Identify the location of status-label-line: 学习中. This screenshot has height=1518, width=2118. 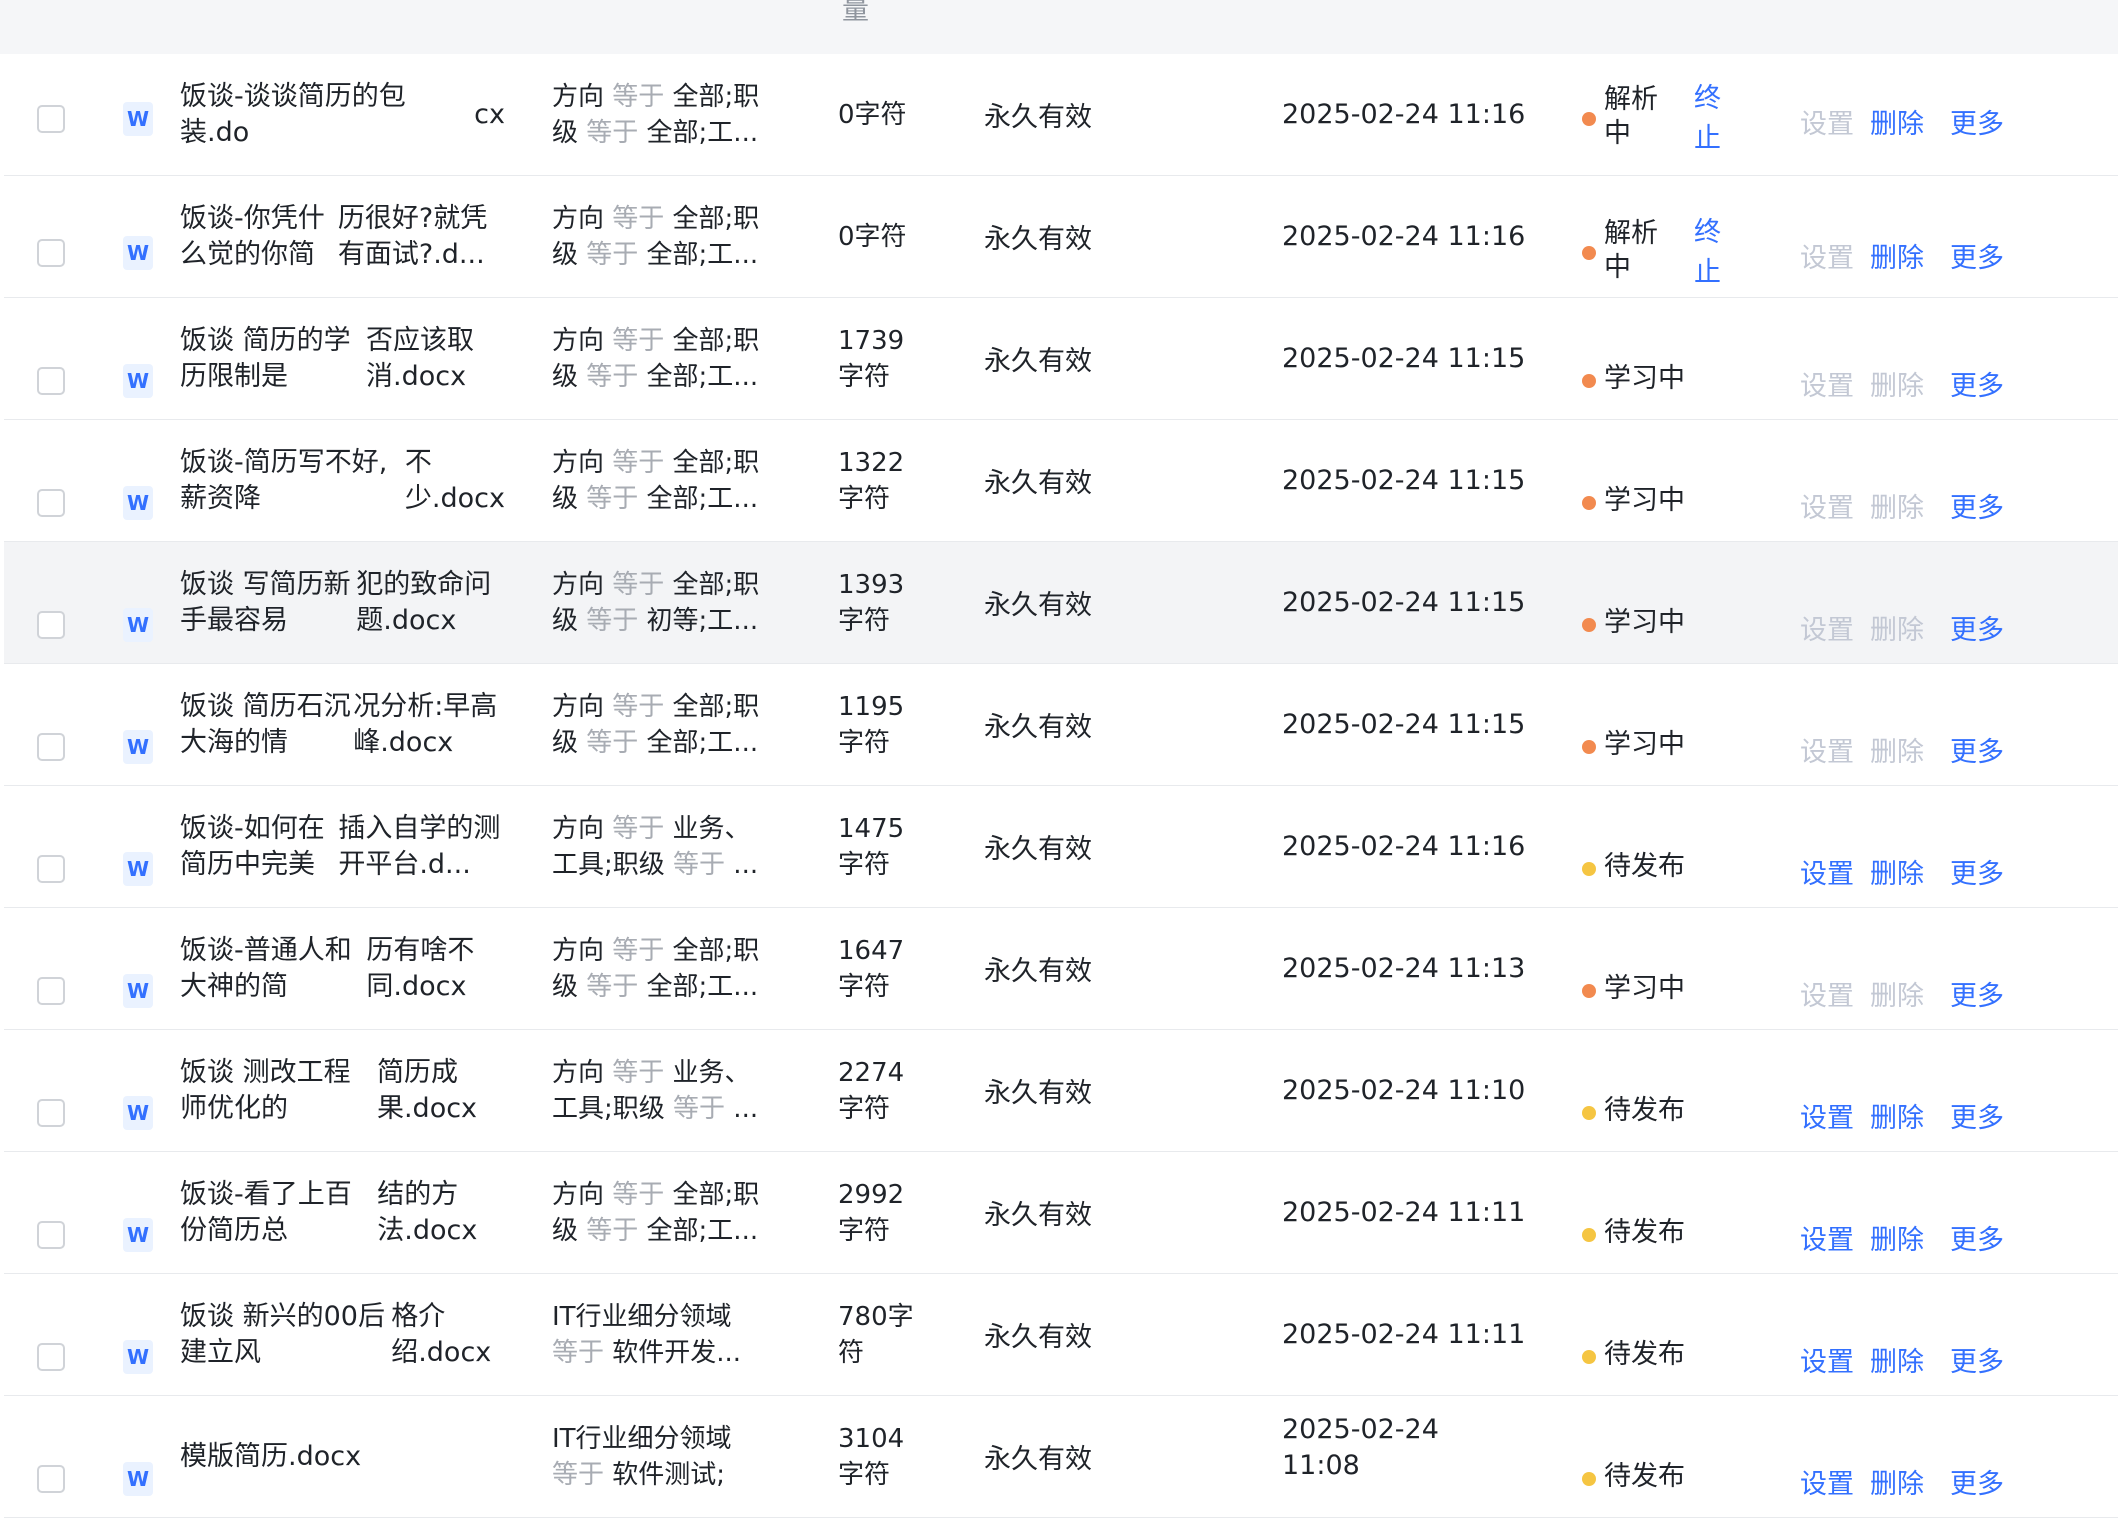
(1644, 622).